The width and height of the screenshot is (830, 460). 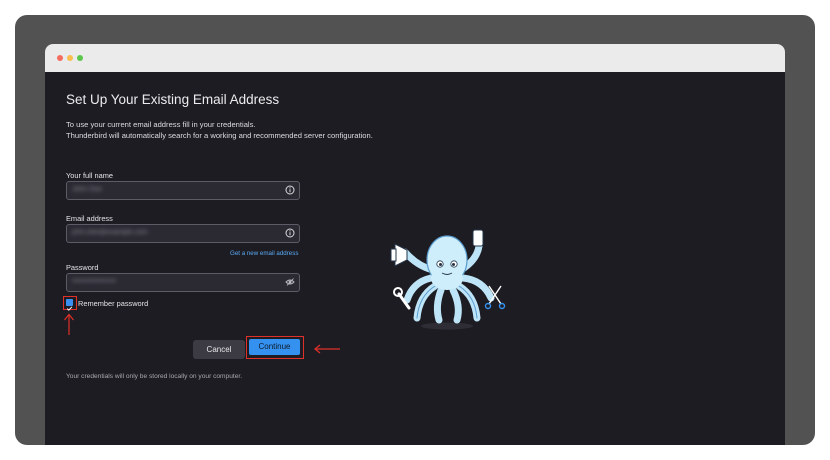 I want to click on full-name-input: John Doe, so click(x=183, y=190).